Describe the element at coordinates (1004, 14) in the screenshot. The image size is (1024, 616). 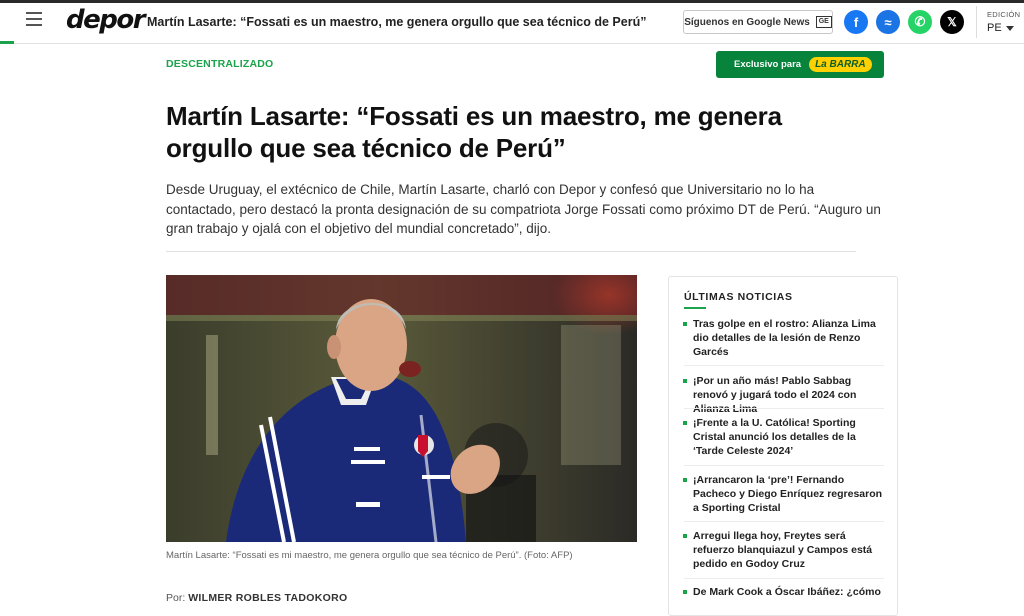
I see `edition-label: EDICIÓN` at that location.